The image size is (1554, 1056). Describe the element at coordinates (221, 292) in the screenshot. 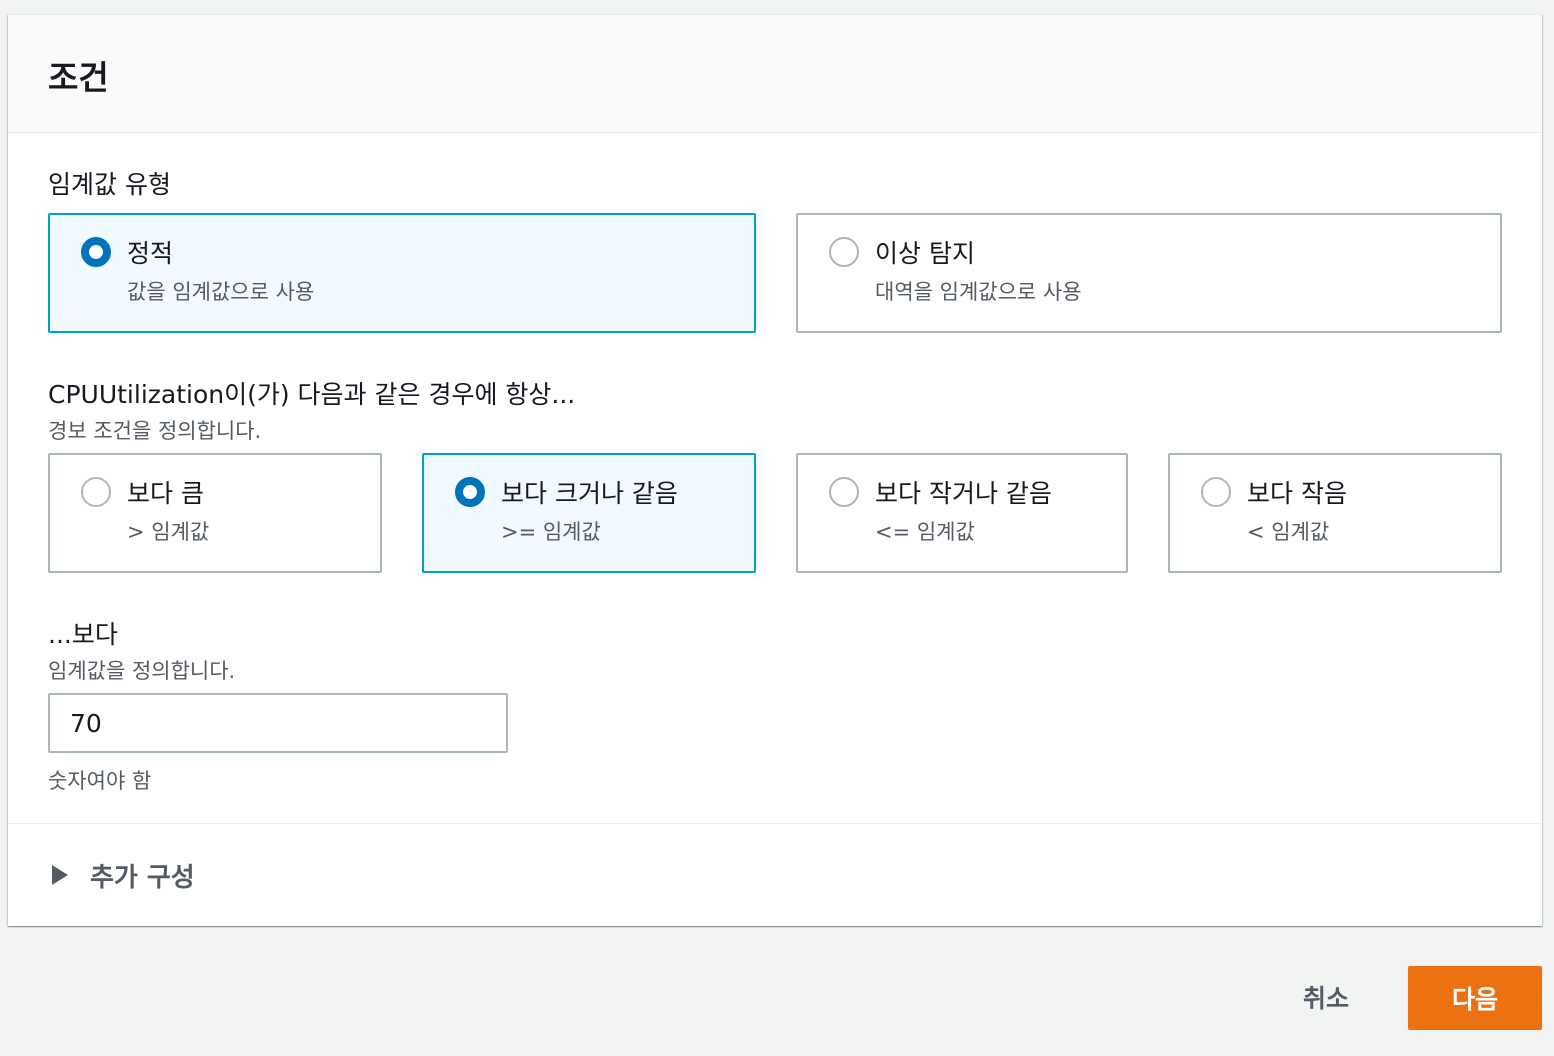

I see `tile-desc: 값을 임계값으로 사용` at that location.